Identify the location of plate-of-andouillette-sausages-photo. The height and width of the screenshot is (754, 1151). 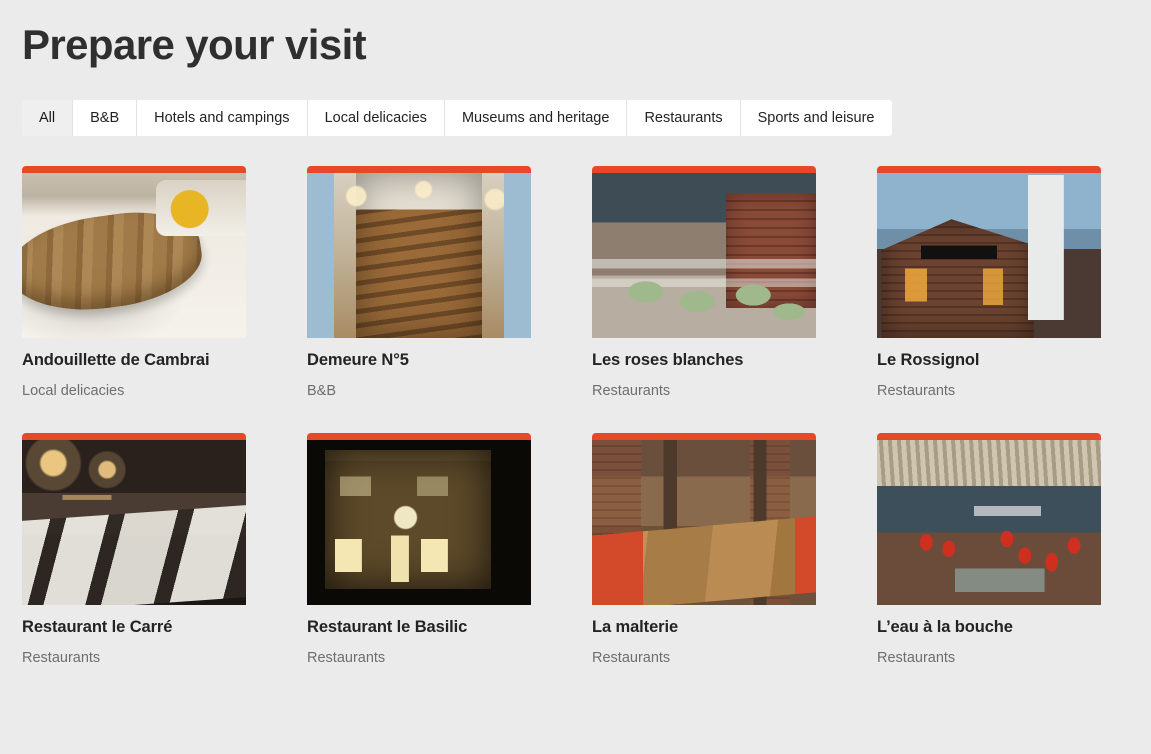
(134, 255).